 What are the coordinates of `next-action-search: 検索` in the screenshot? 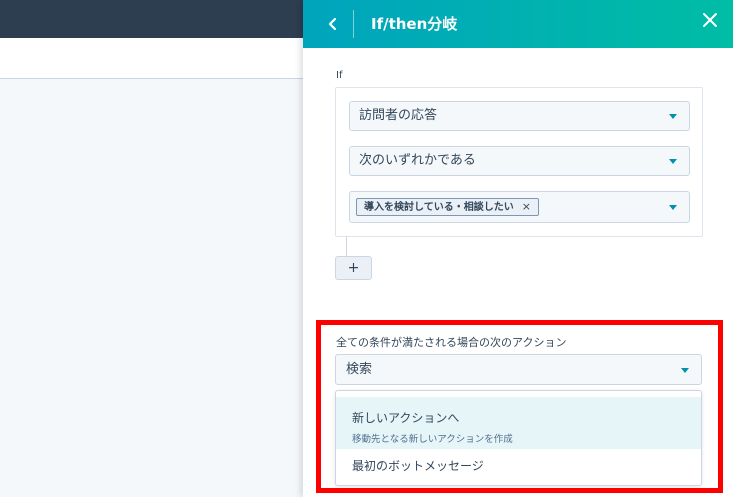 It's located at (518, 369).